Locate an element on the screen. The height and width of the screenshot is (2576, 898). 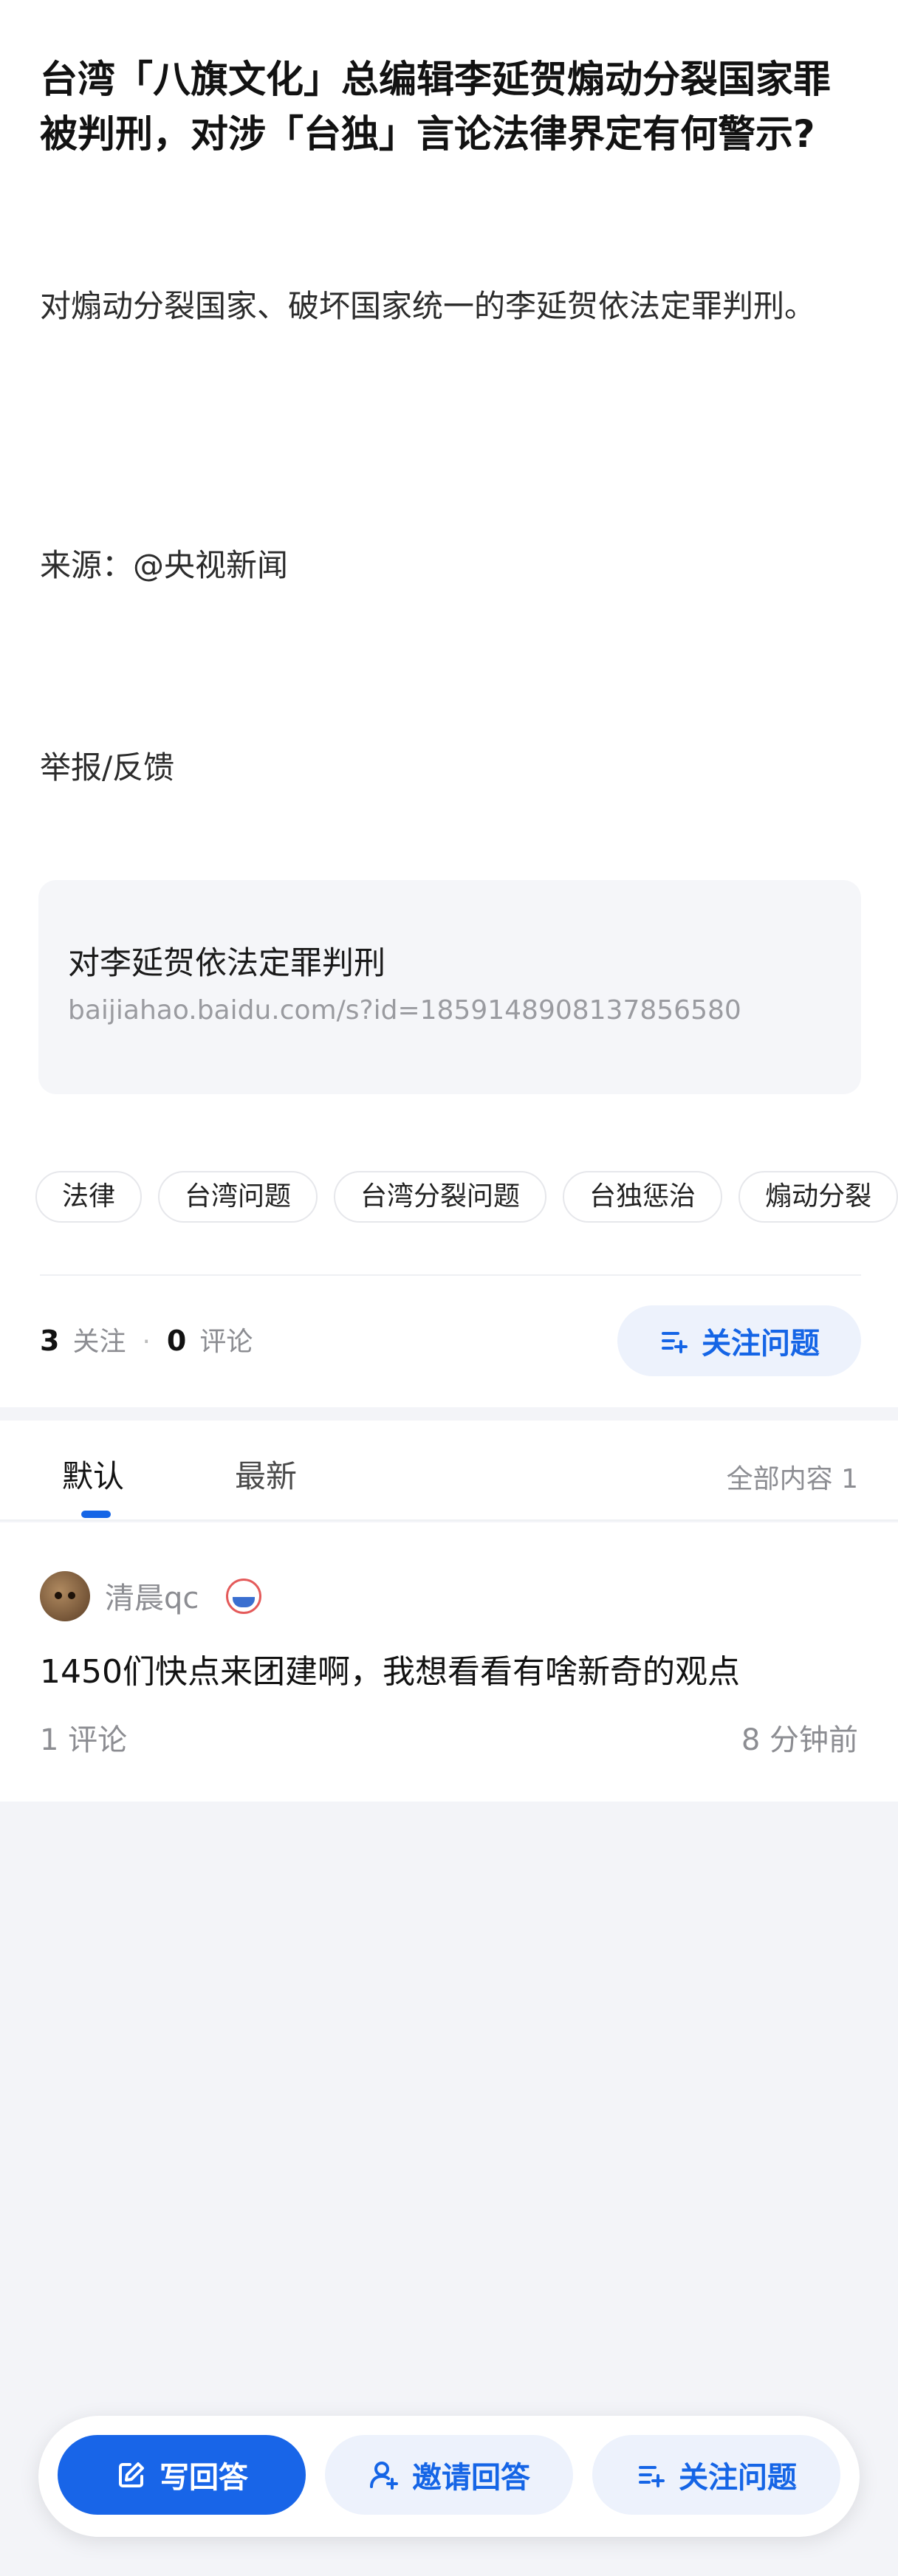
question-body: 对煽动分裂国家、破坏国家统一的李延贺依法定罪判刑。 is located at coordinates (450, 306).